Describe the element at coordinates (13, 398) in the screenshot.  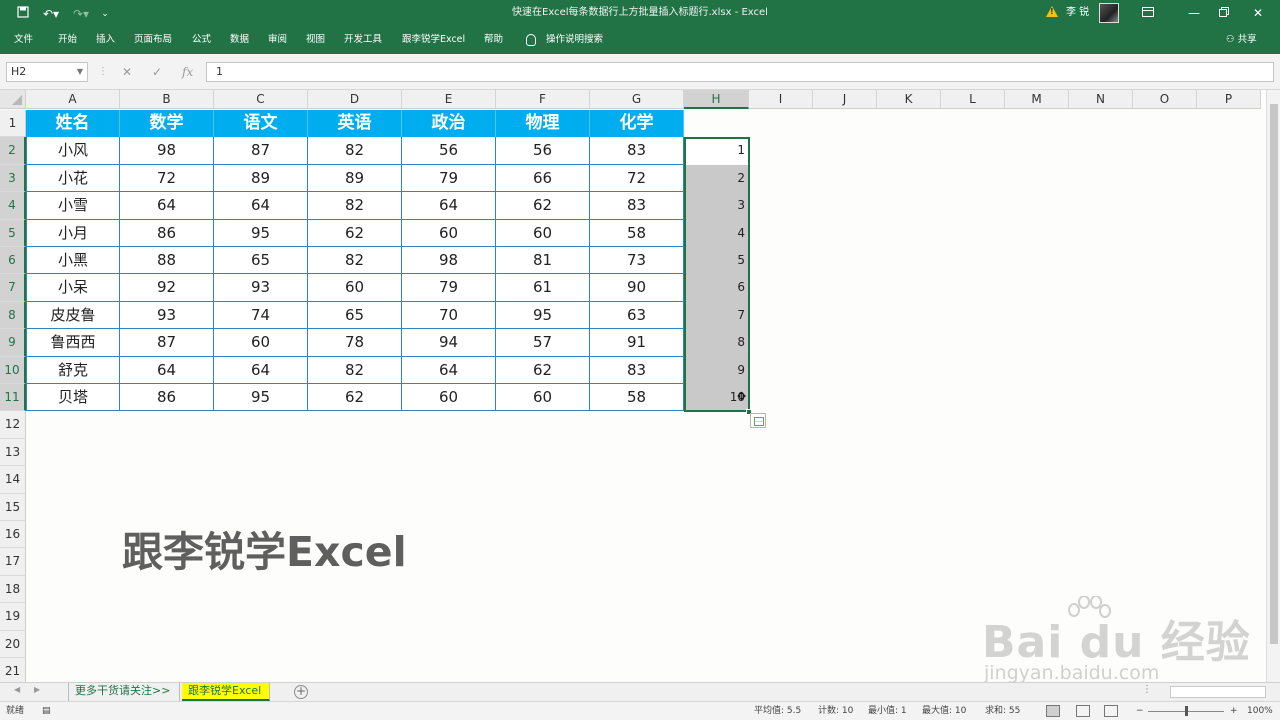
I see `row-header-11: 11` at that location.